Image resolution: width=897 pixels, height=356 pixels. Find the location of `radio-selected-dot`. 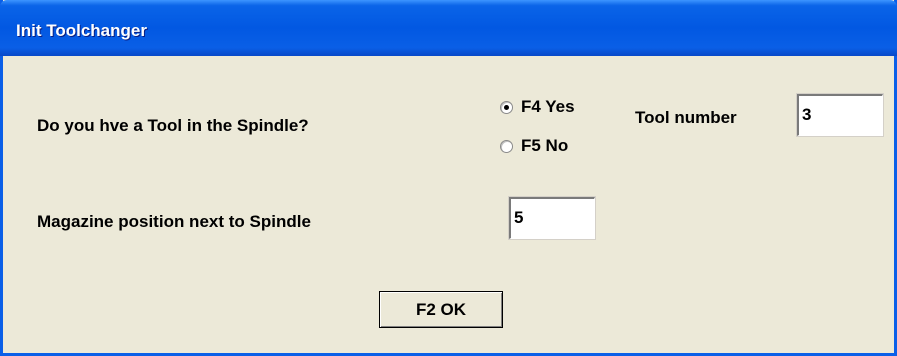

radio-selected-dot is located at coordinates (506, 107).